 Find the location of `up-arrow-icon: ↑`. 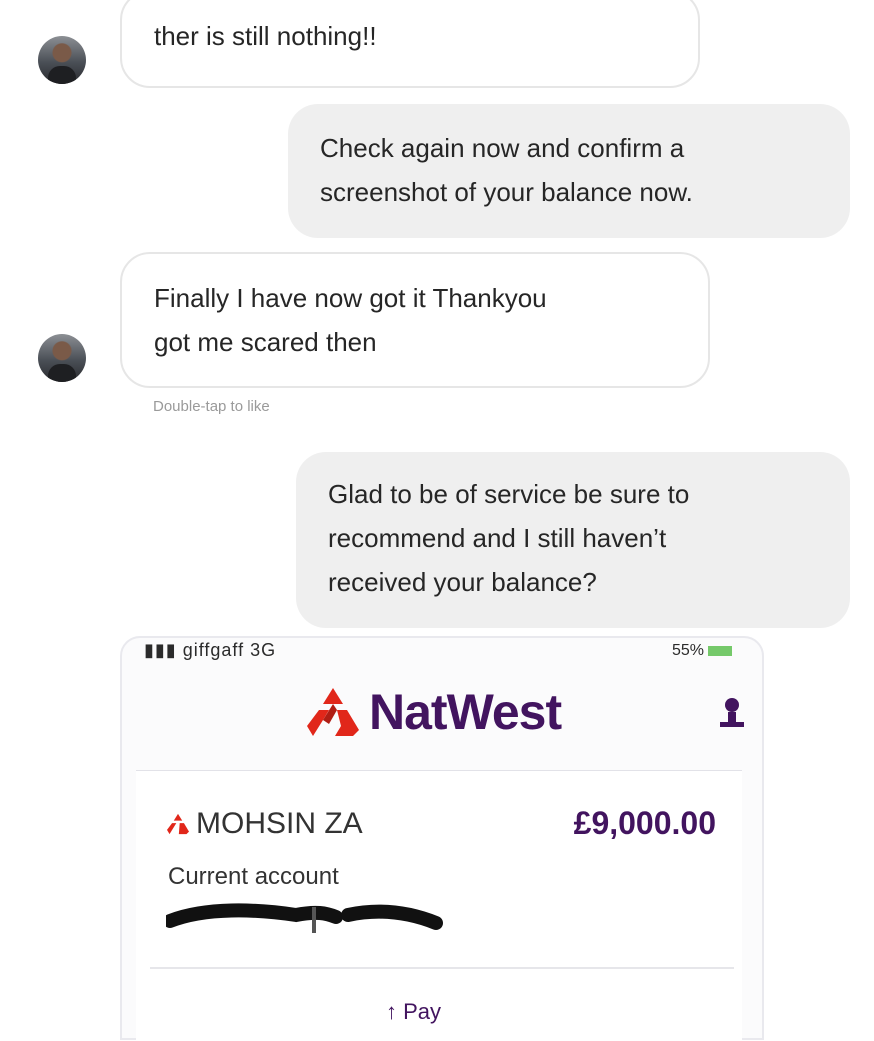

up-arrow-icon: ↑ is located at coordinates (395, 1011).